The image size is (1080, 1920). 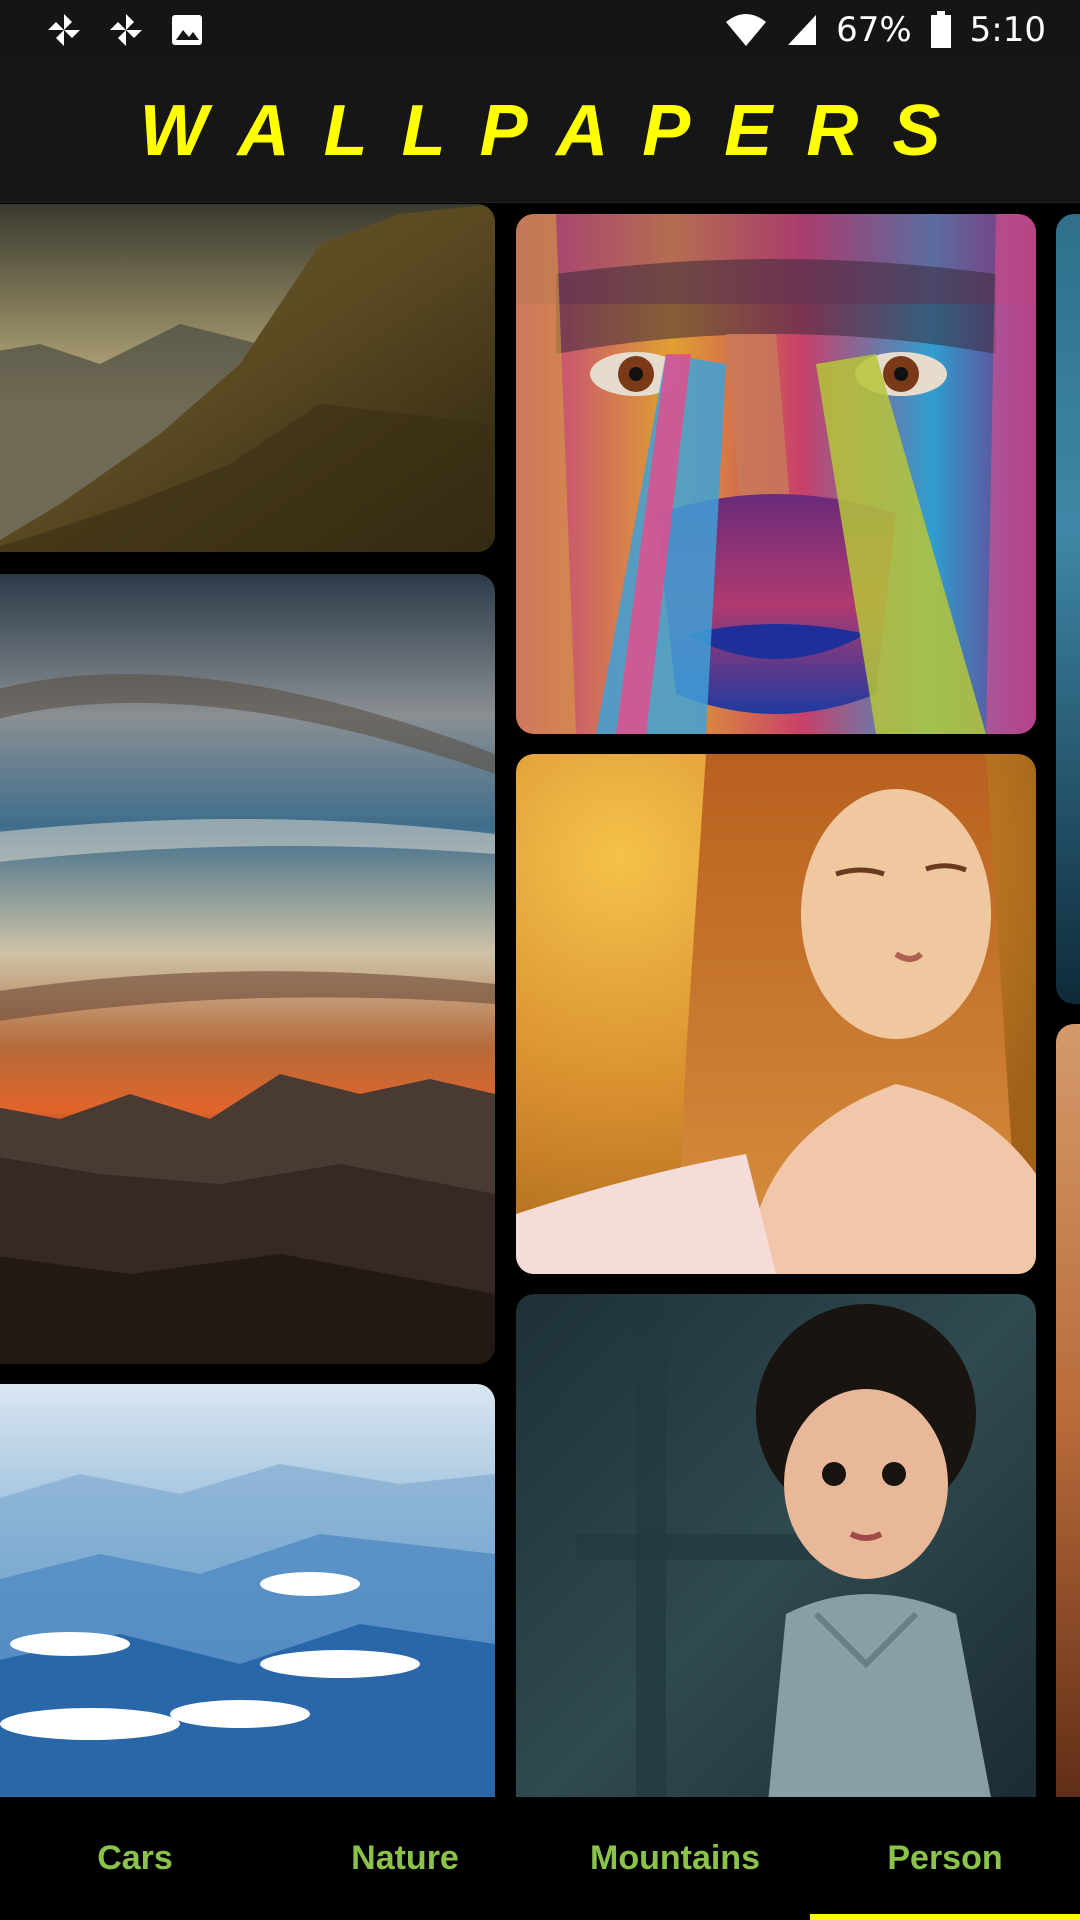 What do you see at coordinates (802, 30) in the screenshot?
I see `cell-signal-icon` at bounding box center [802, 30].